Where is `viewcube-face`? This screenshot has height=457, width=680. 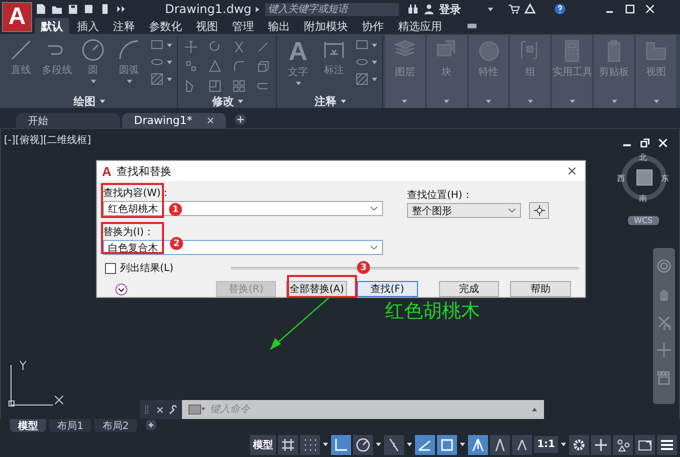
viewcube-face is located at coordinates (644, 177).